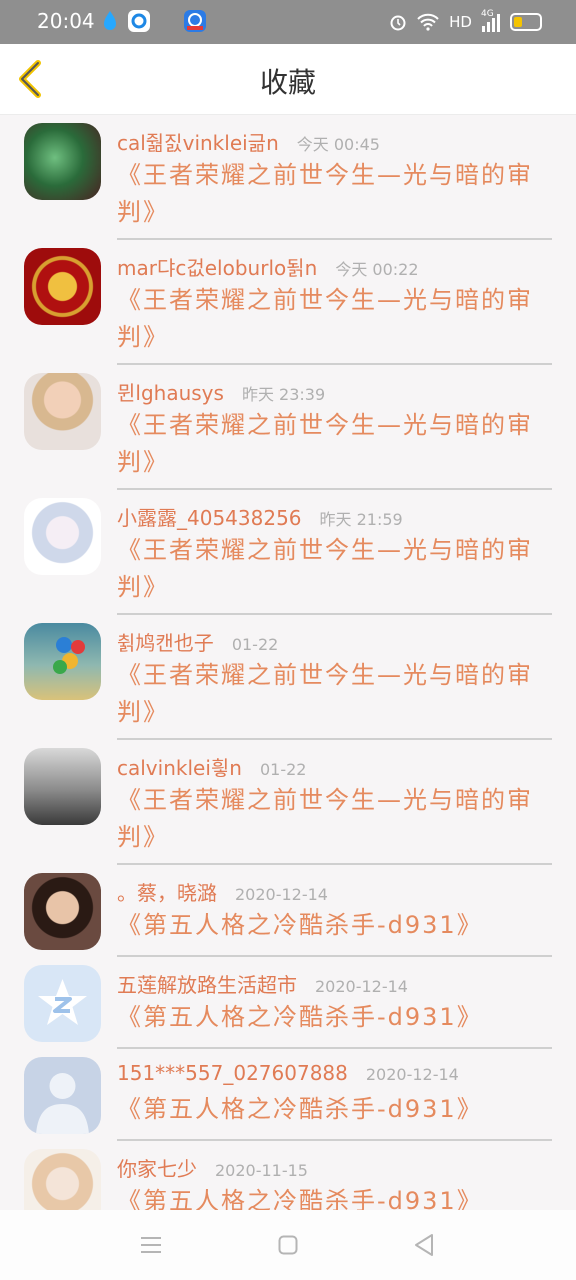  What do you see at coordinates (526, 22) in the screenshot?
I see `battery-icon` at bounding box center [526, 22].